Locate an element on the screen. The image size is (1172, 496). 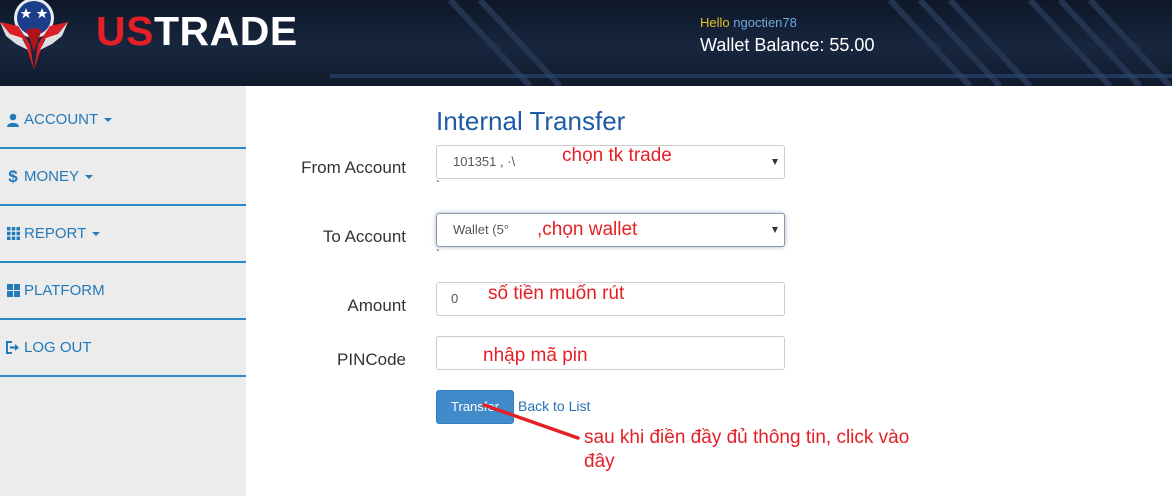
wallet-balance: Wallet Balance: 55.00 is located at coordinates (787, 45).